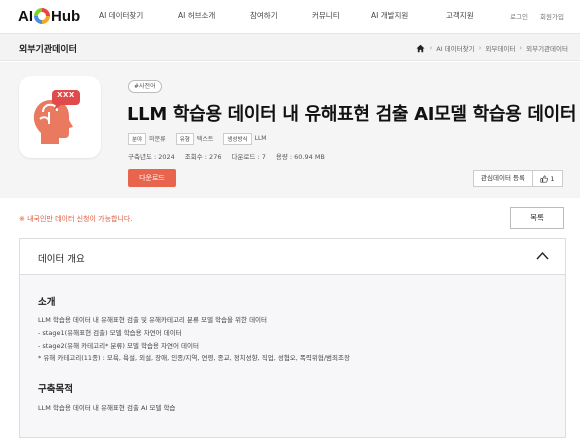 The image size is (580, 440). Describe the element at coordinates (66, 95) in the screenshot. I see `thumb-badge-text: XXX` at that location.